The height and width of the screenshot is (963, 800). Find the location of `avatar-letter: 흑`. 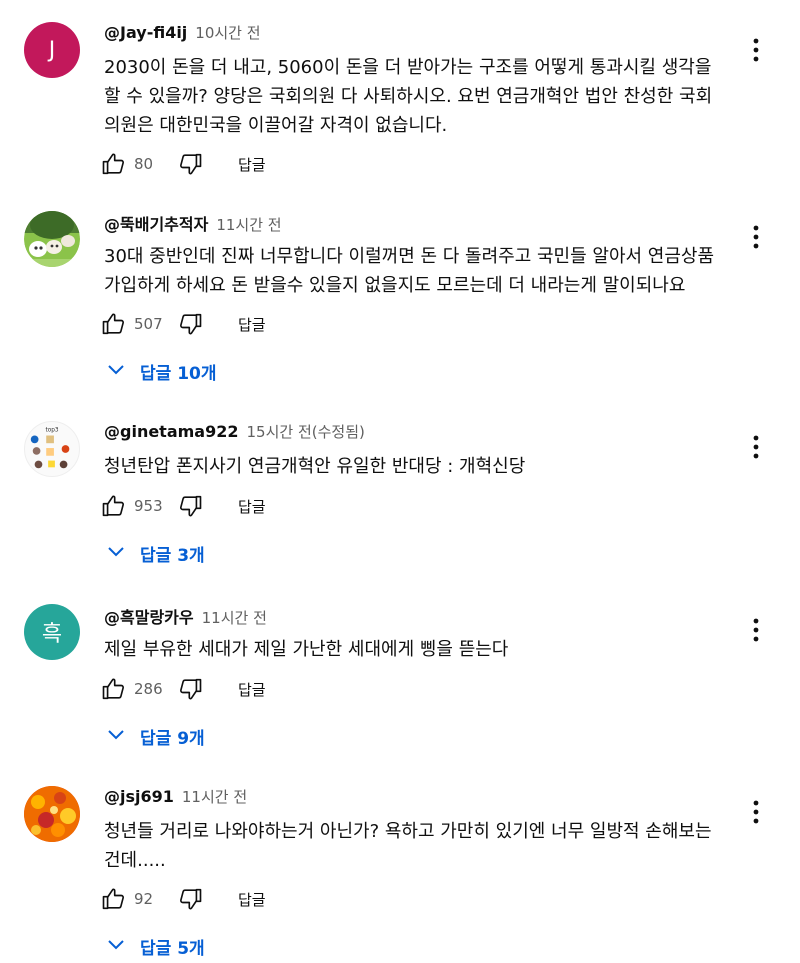

avatar-letter: 흑 is located at coordinates (52, 634).